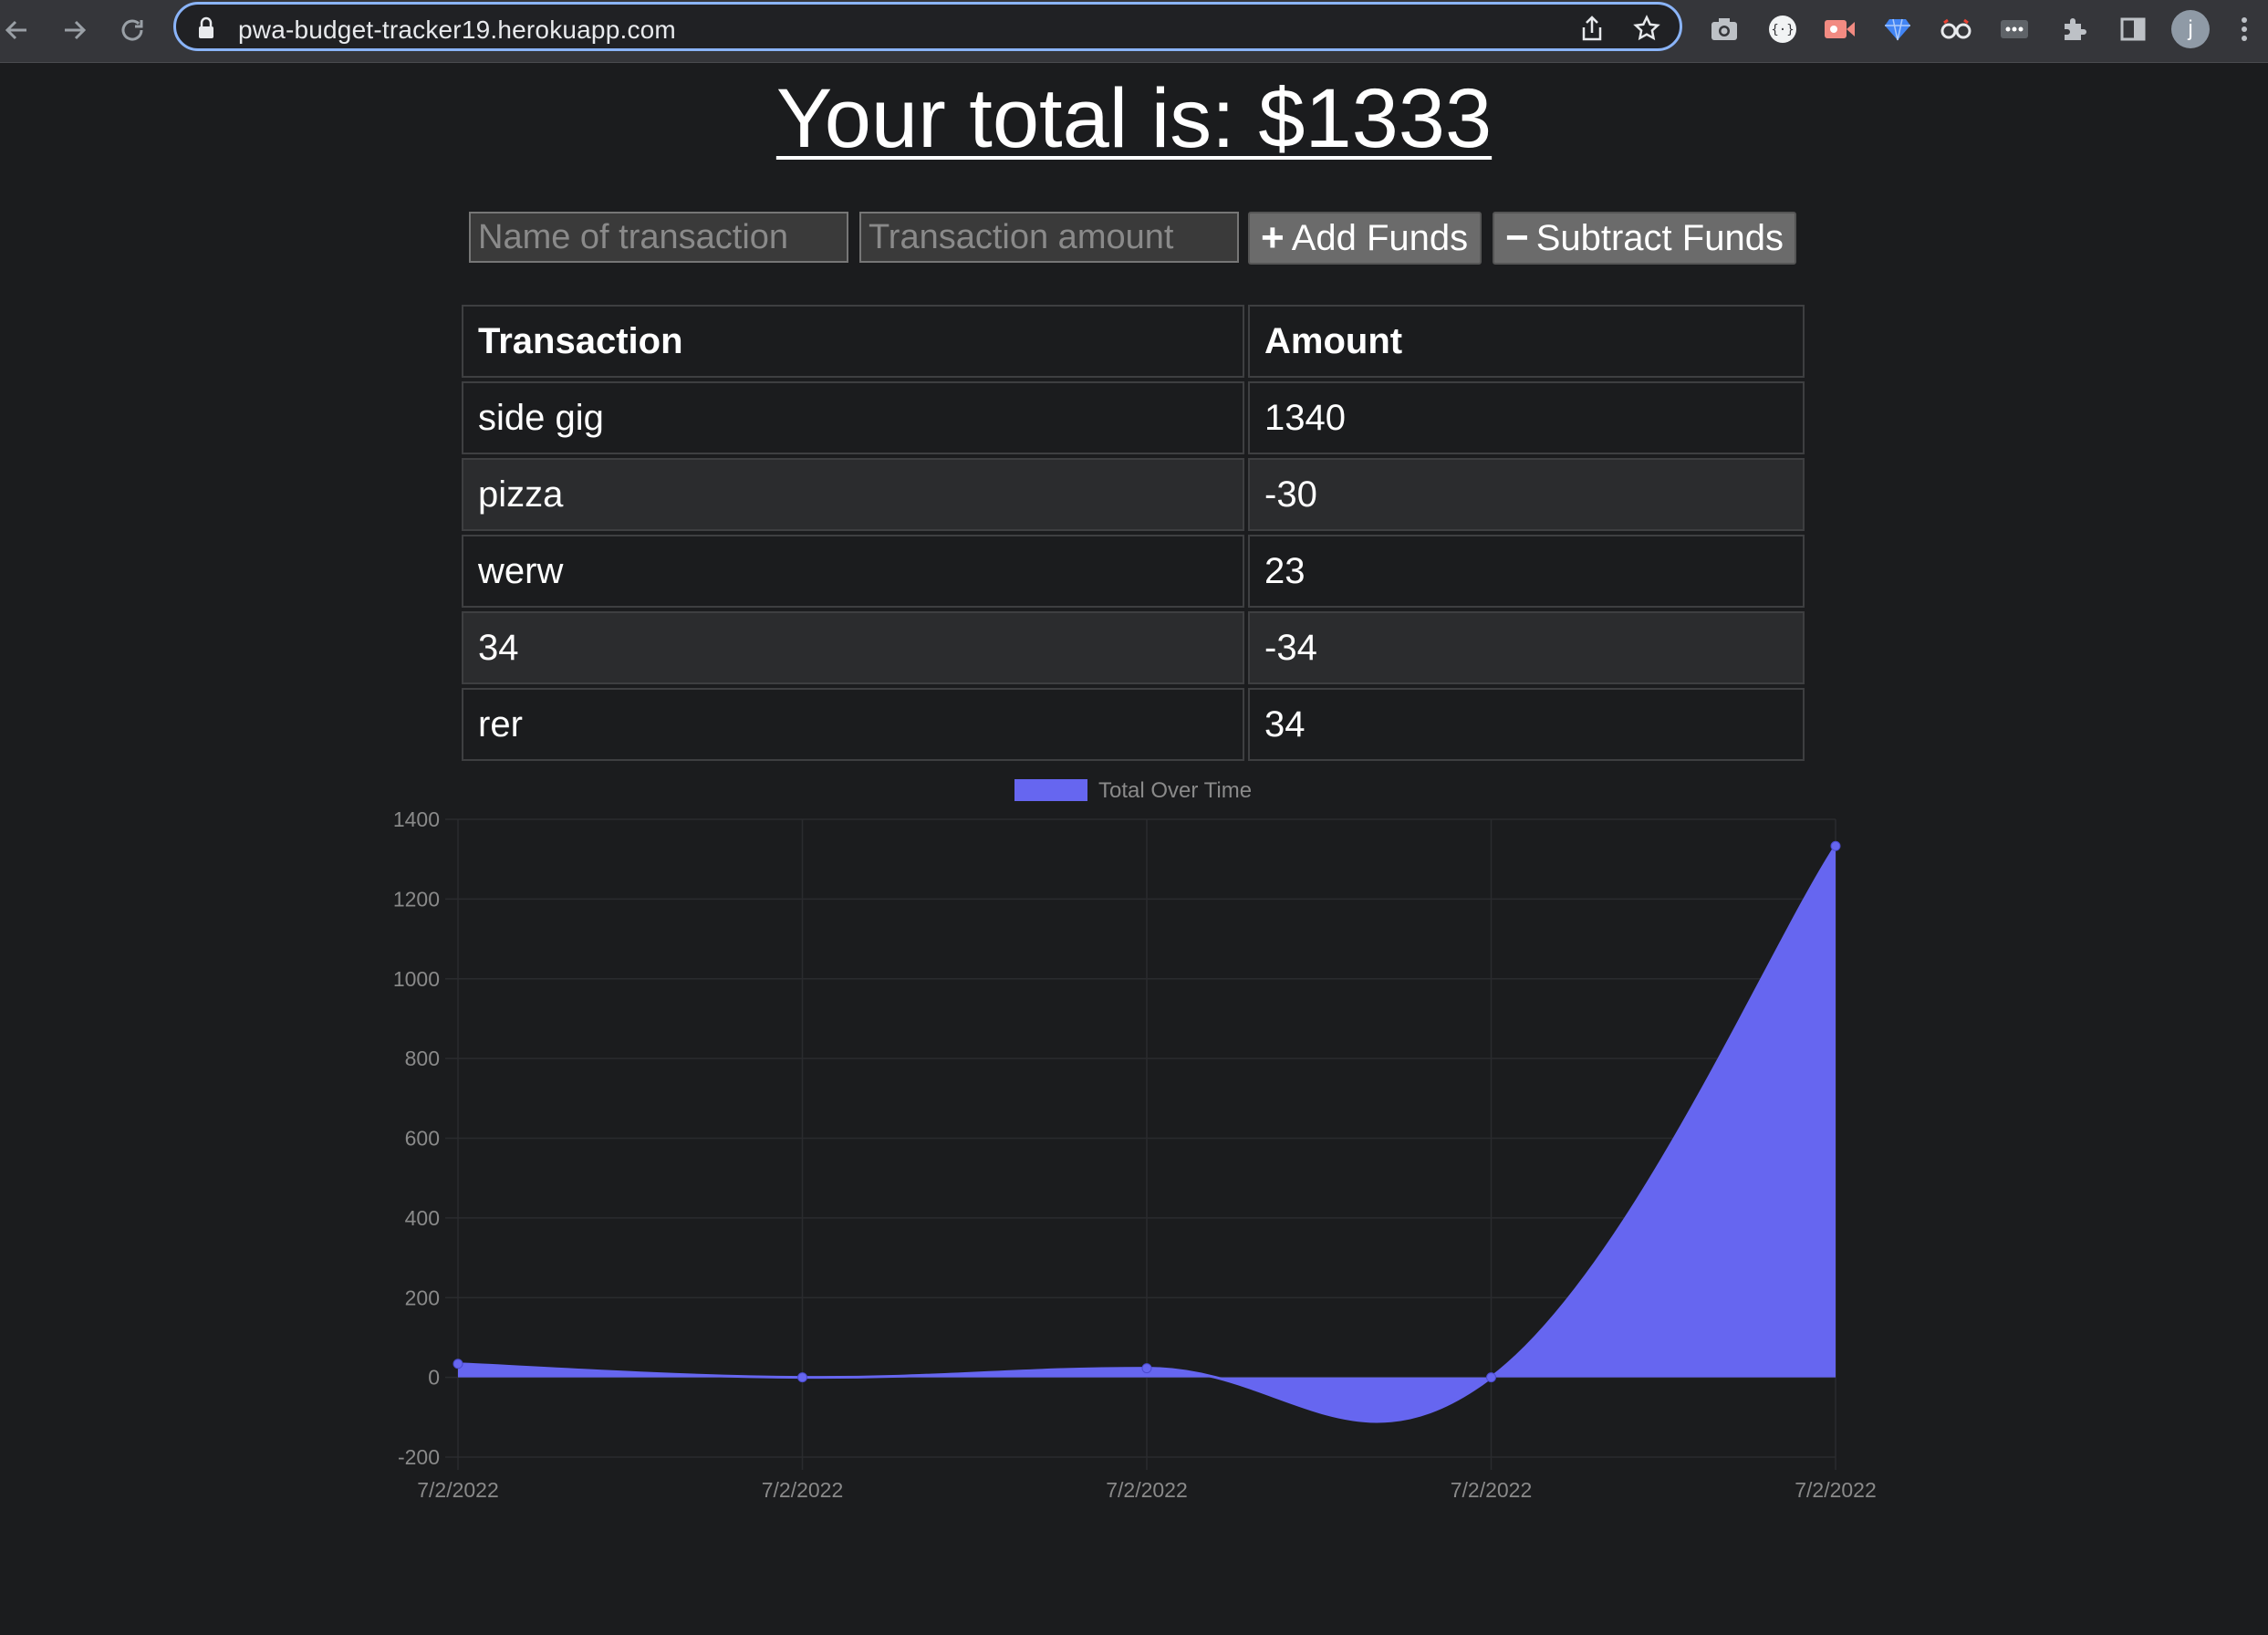 Image resolution: width=2268 pixels, height=1635 pixels. I want to click on legend-swatch, so click(1050, 790).